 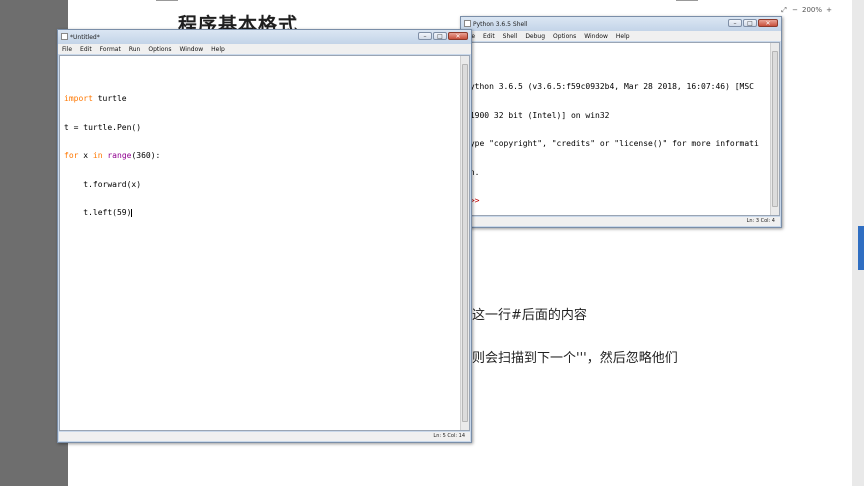 What do you see at coordinates (71, 155) in the screenshot?
I see `keyword: for` at bounding box center [71, 155].